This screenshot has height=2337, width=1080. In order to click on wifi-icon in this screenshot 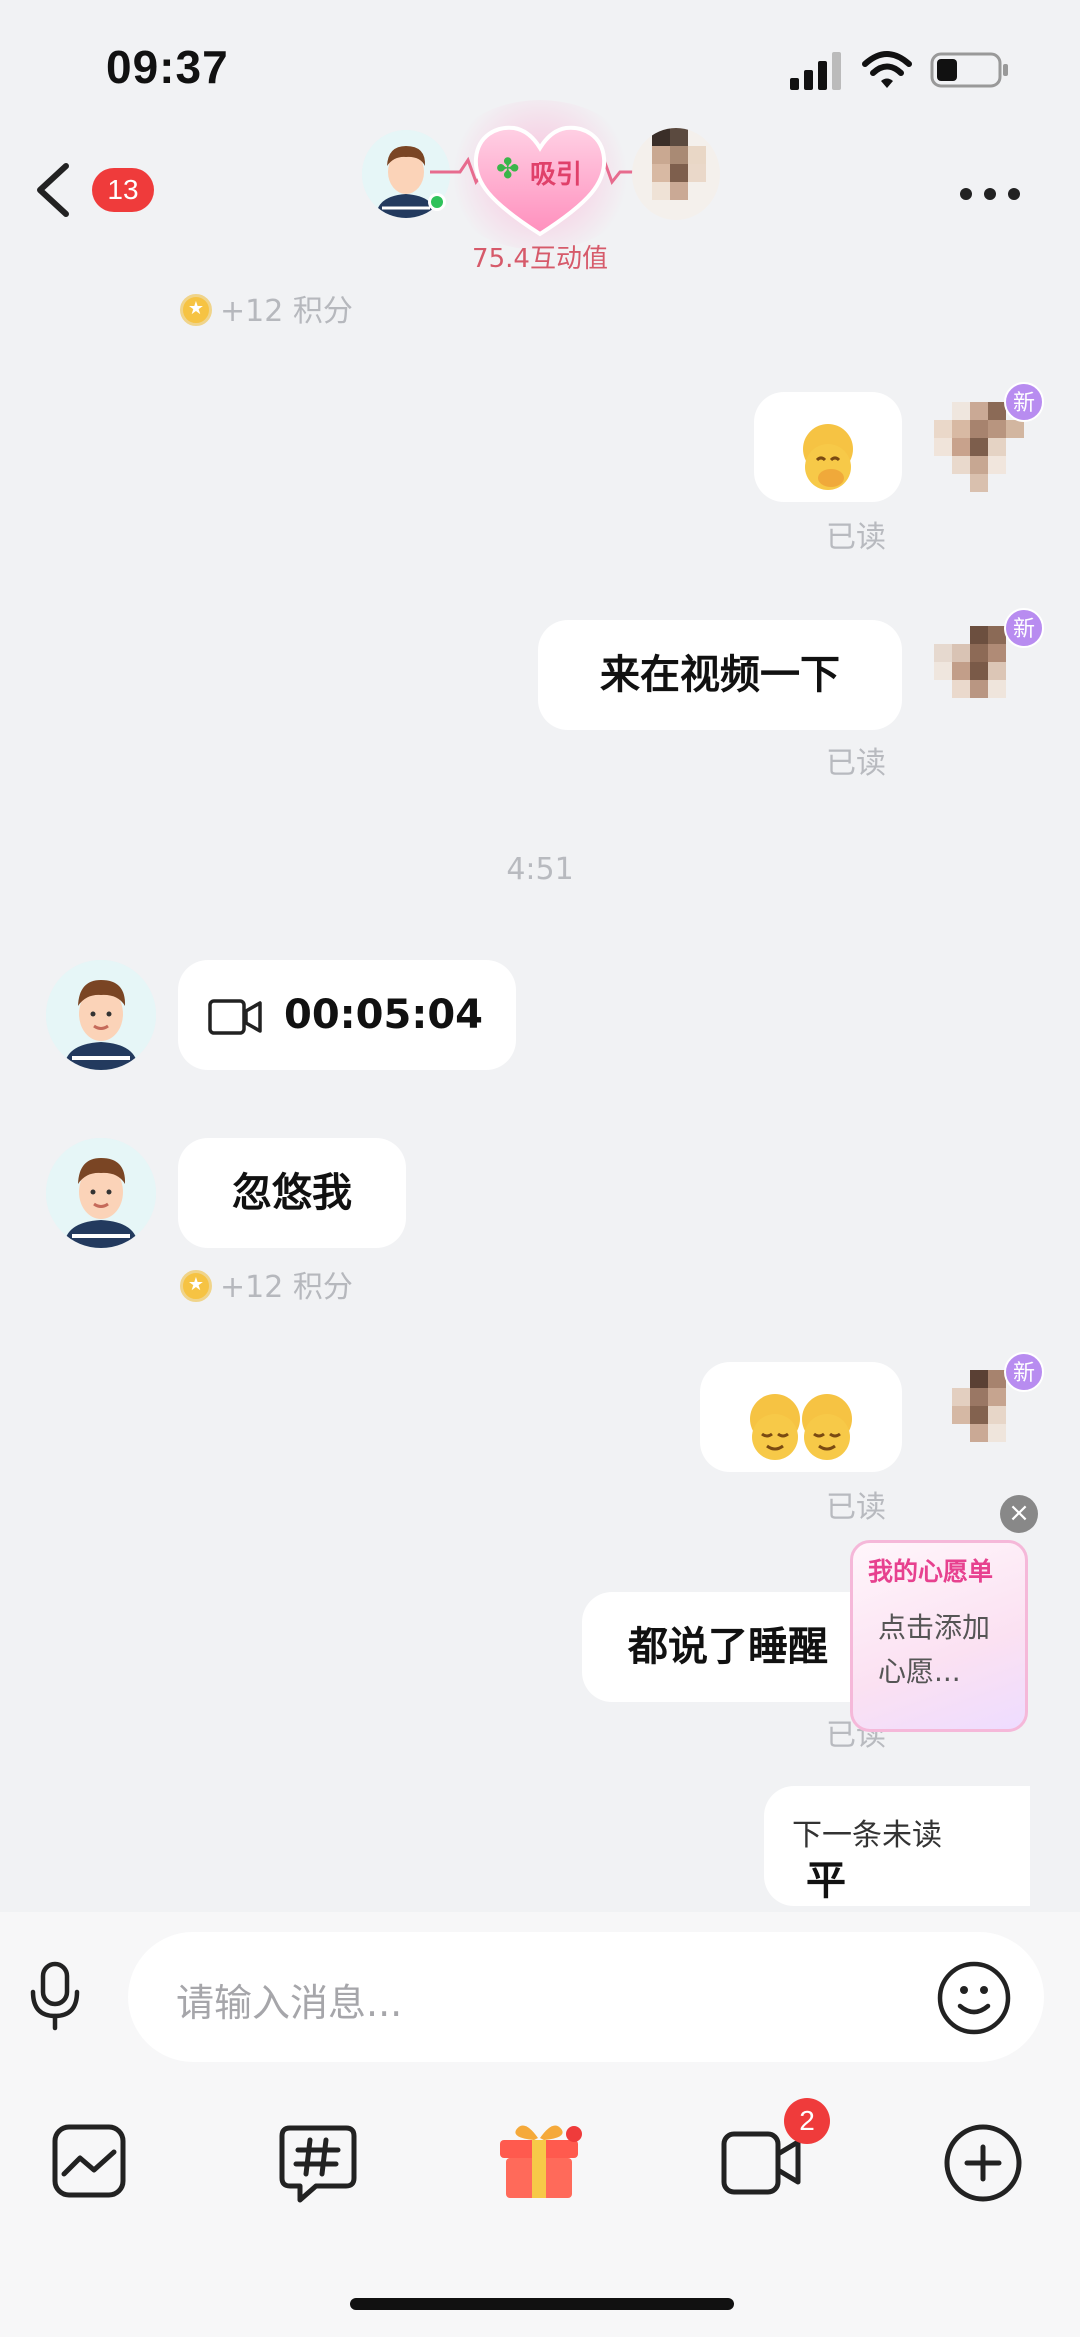, I will do `click(887, 69)`.